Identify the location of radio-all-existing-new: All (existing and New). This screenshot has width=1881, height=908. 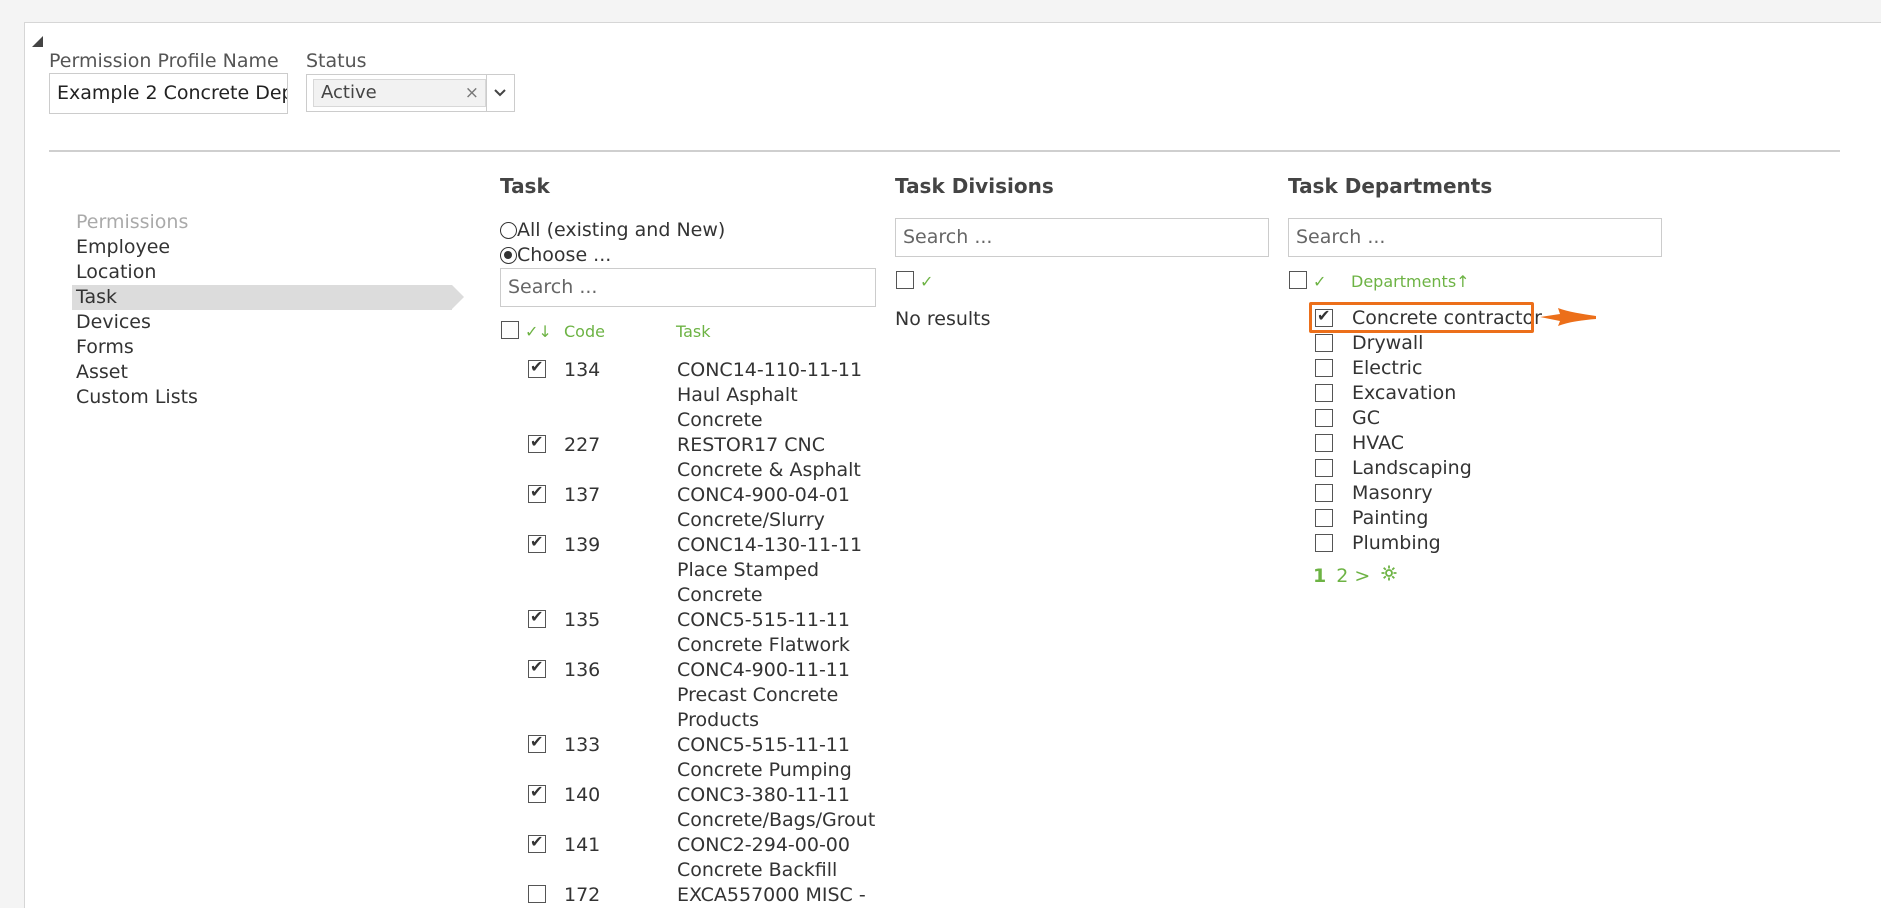
(612, 230).